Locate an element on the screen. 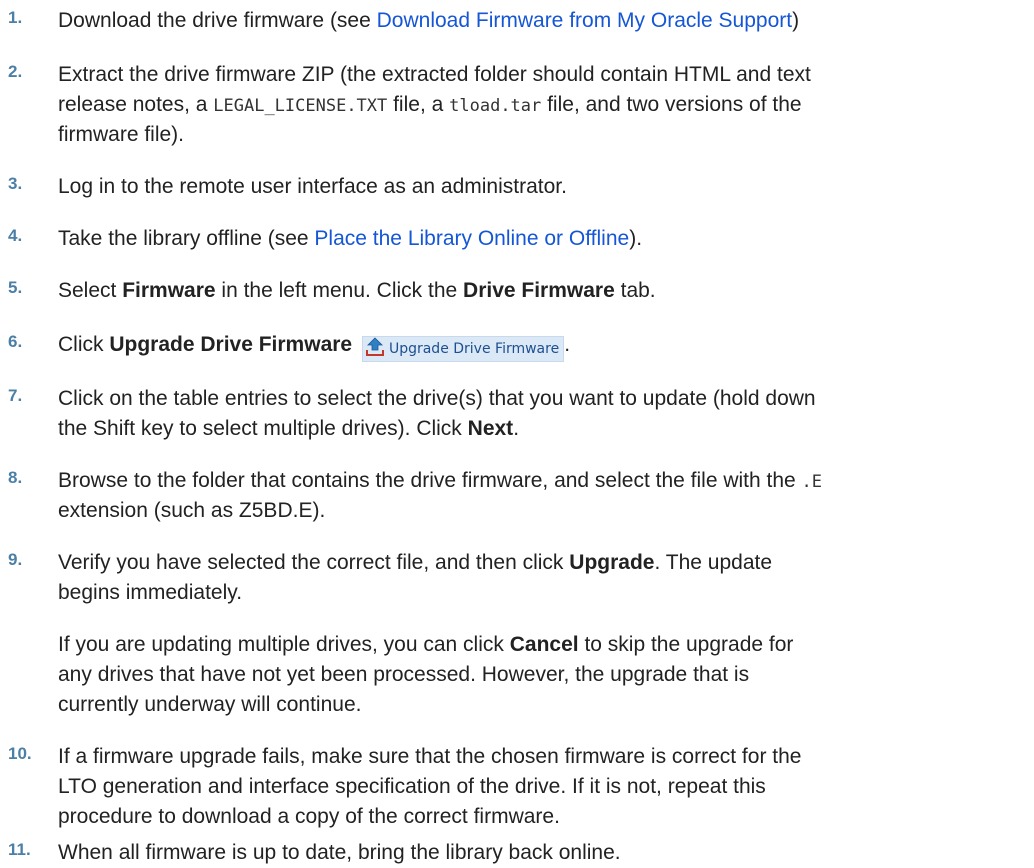  tload-filename: tload.tar is located at coordinates (495, 106).